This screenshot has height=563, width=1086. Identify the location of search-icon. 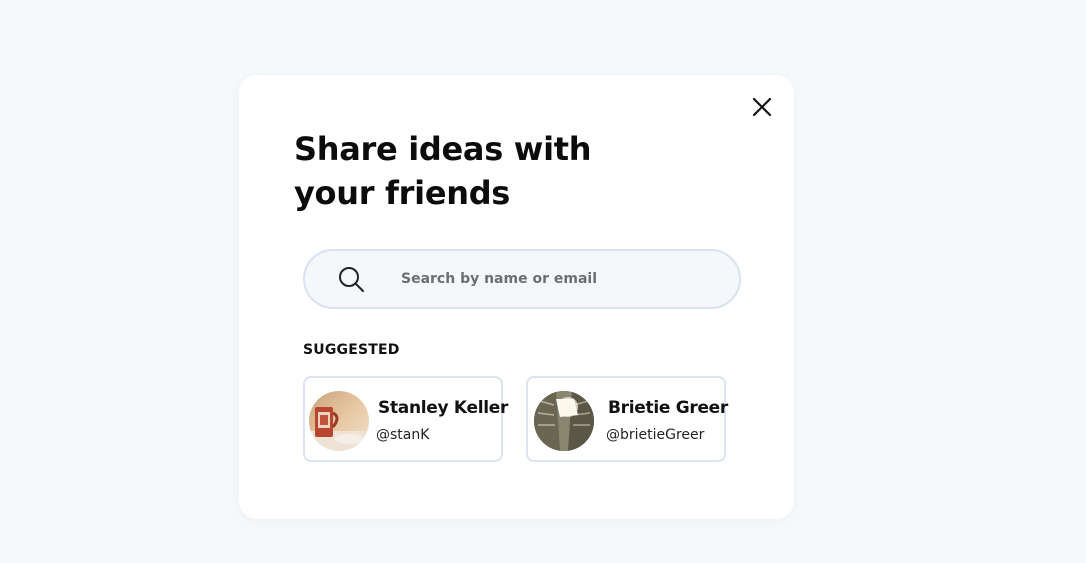
(351, 279).